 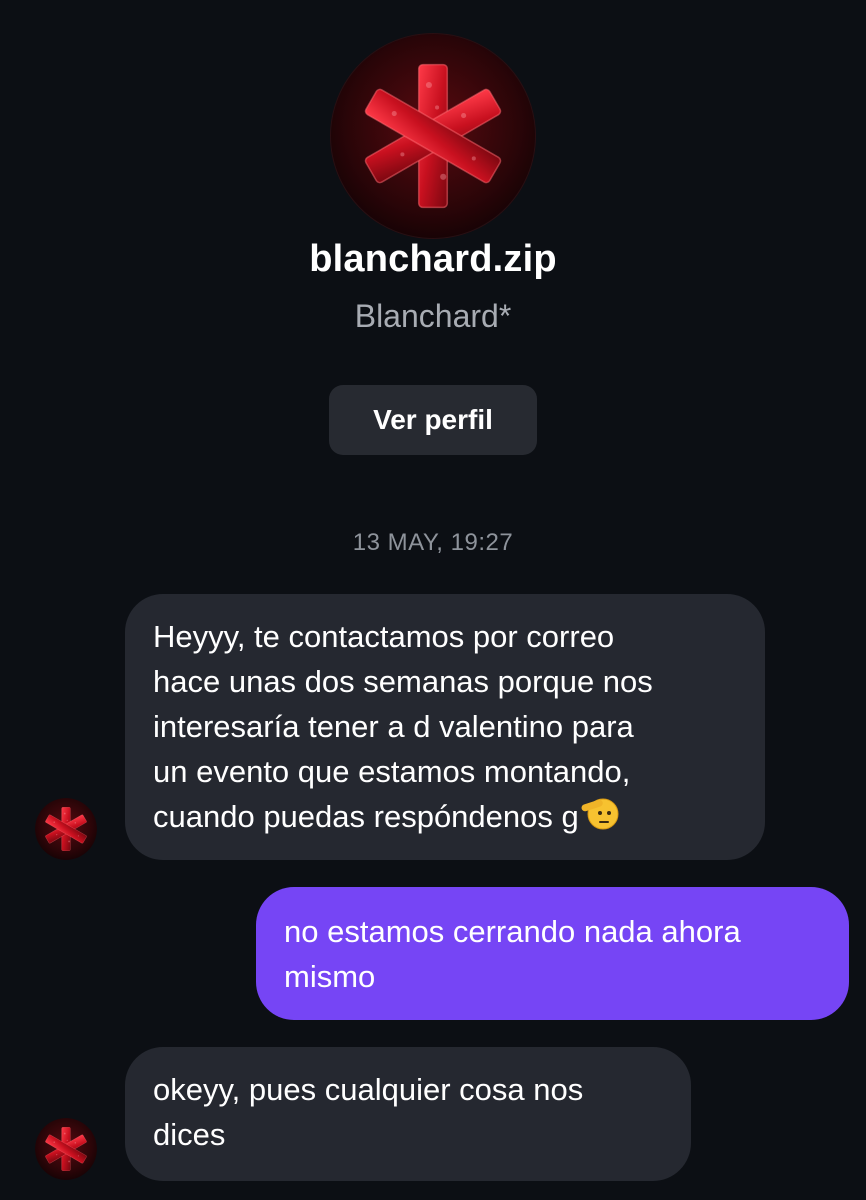 What do you see at coordinates (433, 316) in the screenshot?
I see `display-name: Blanchard*` at bounding box center [433, 316].